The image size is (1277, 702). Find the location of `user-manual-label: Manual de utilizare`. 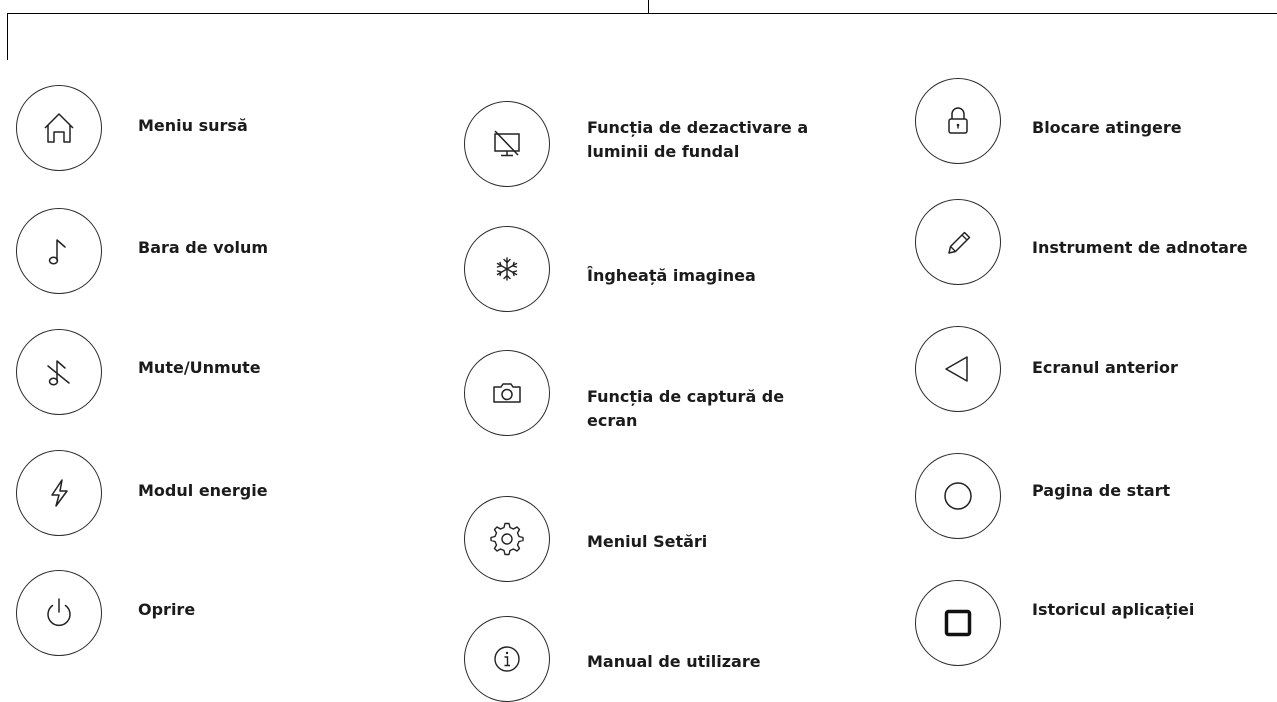

user-manual-label: Manual de utilizare is located at coordinates (674, 661).